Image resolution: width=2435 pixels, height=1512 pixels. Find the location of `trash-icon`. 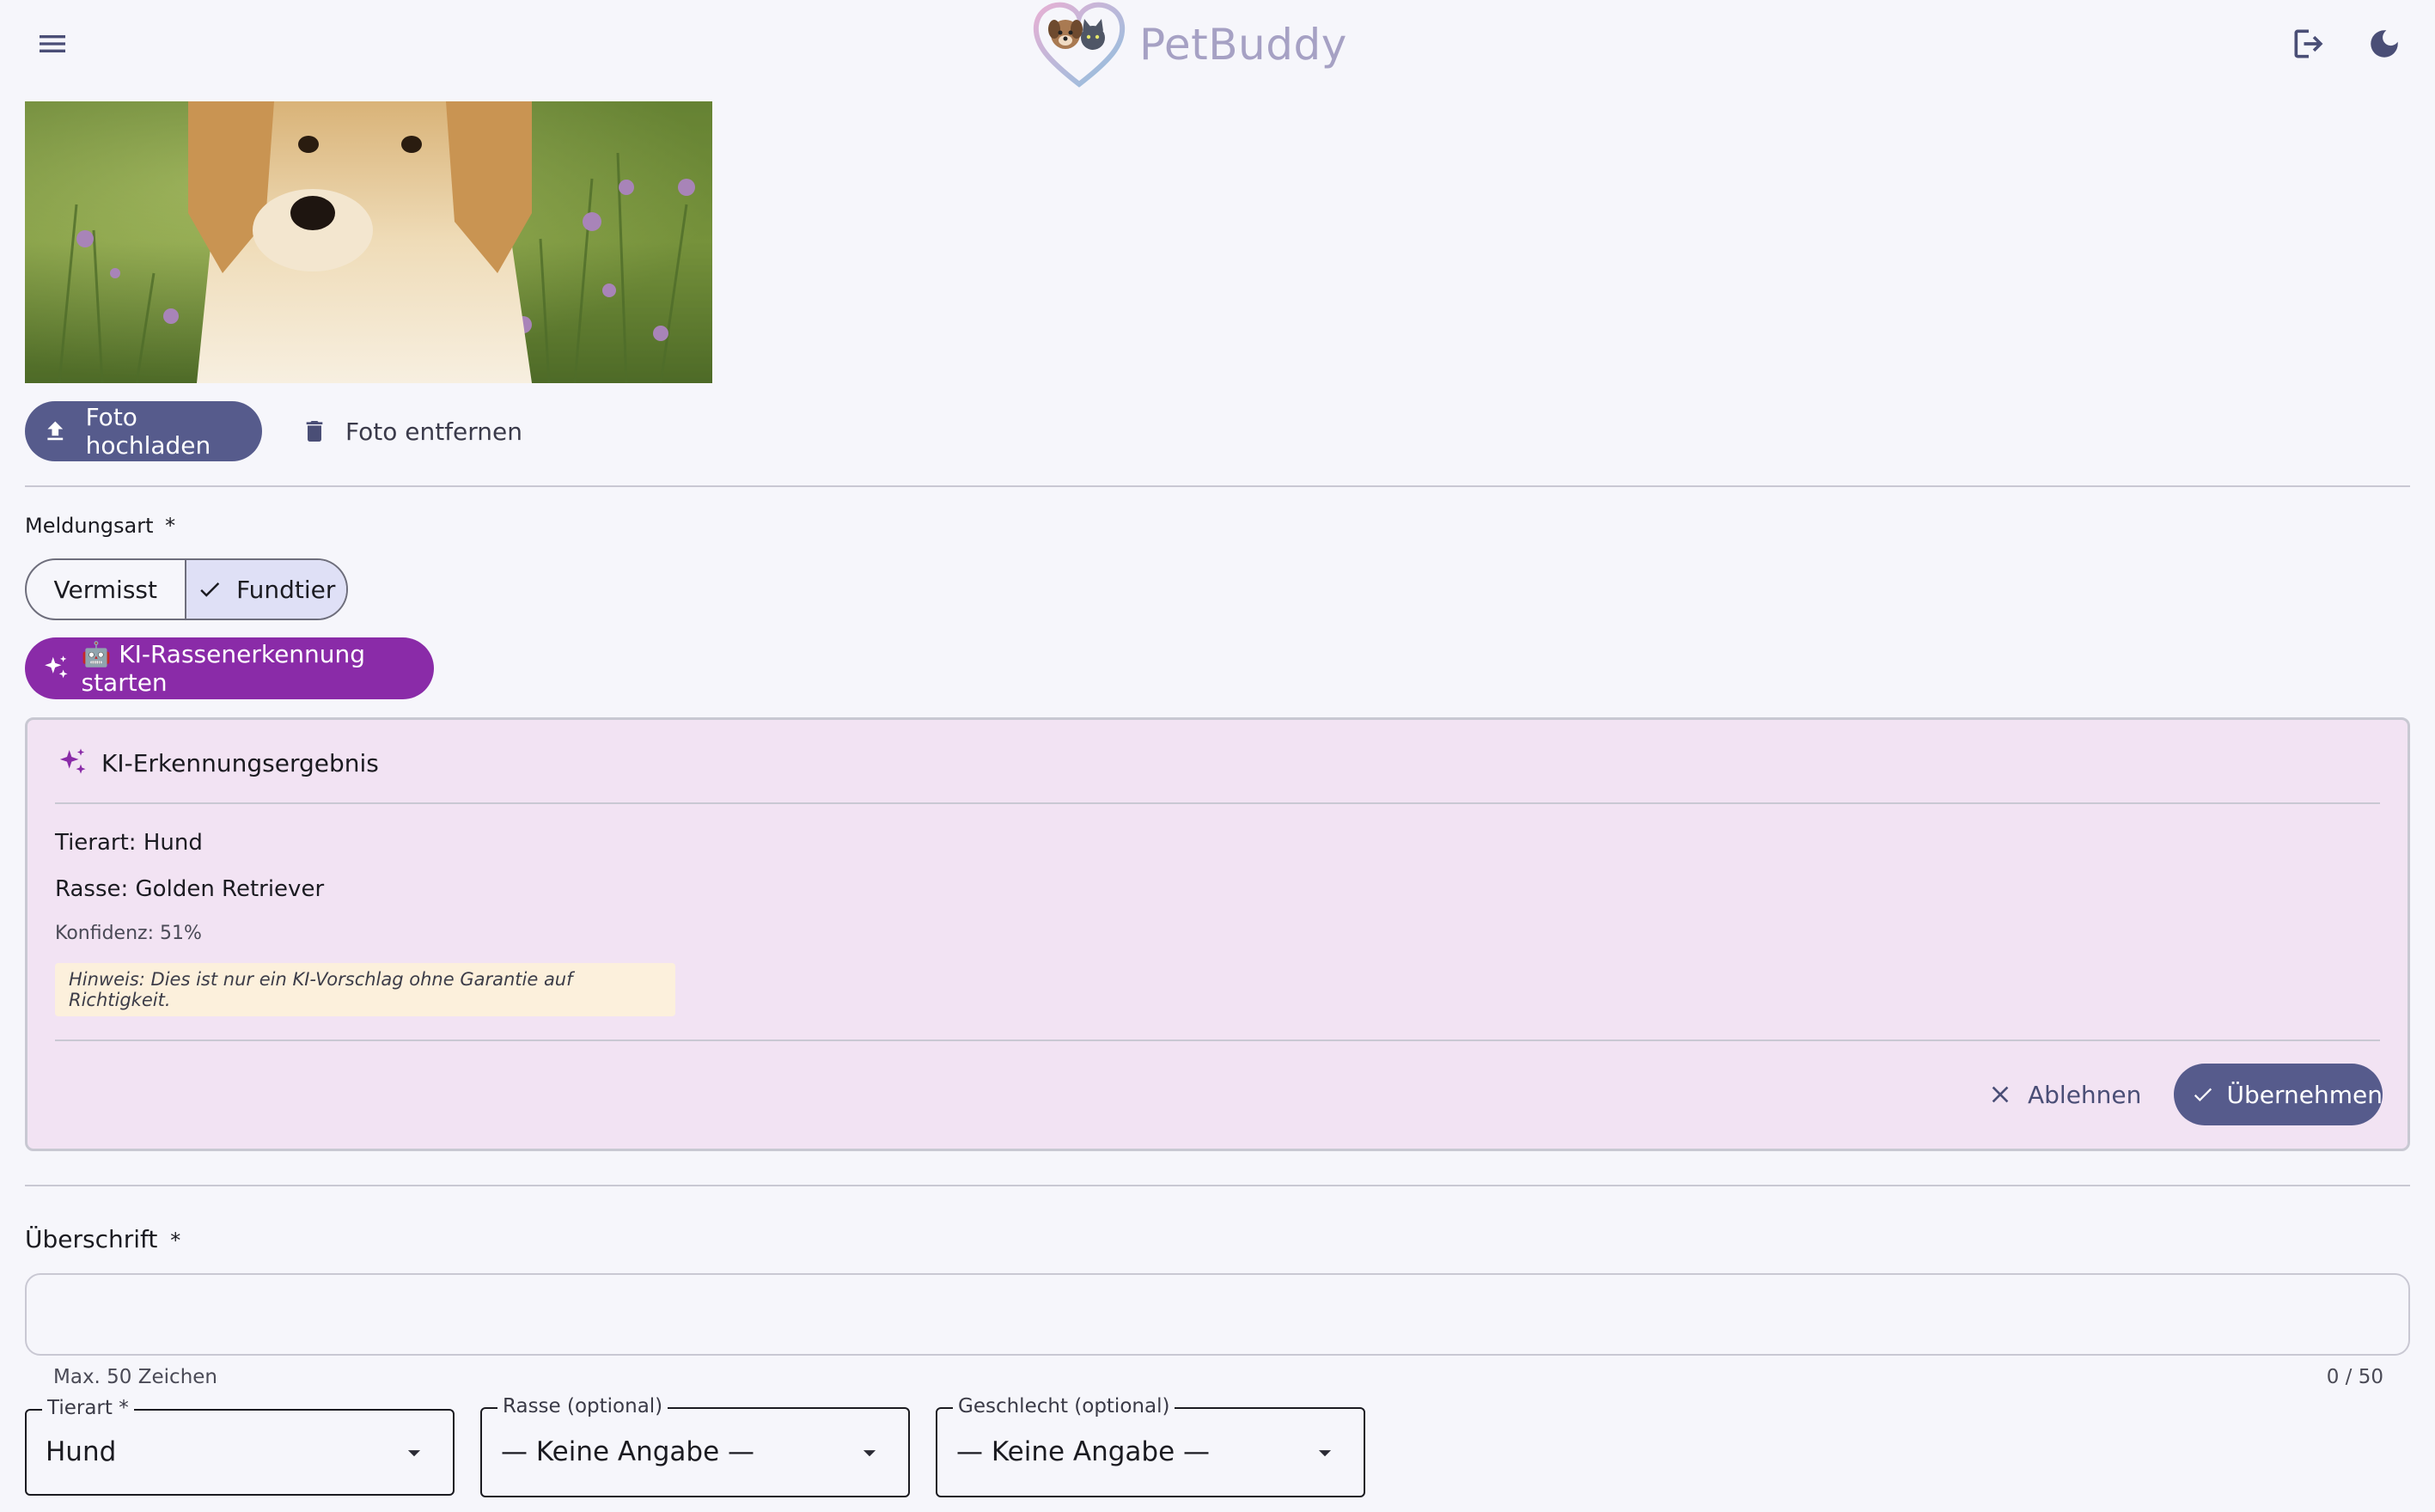

trash-icon is located at coordinates (314, 431).